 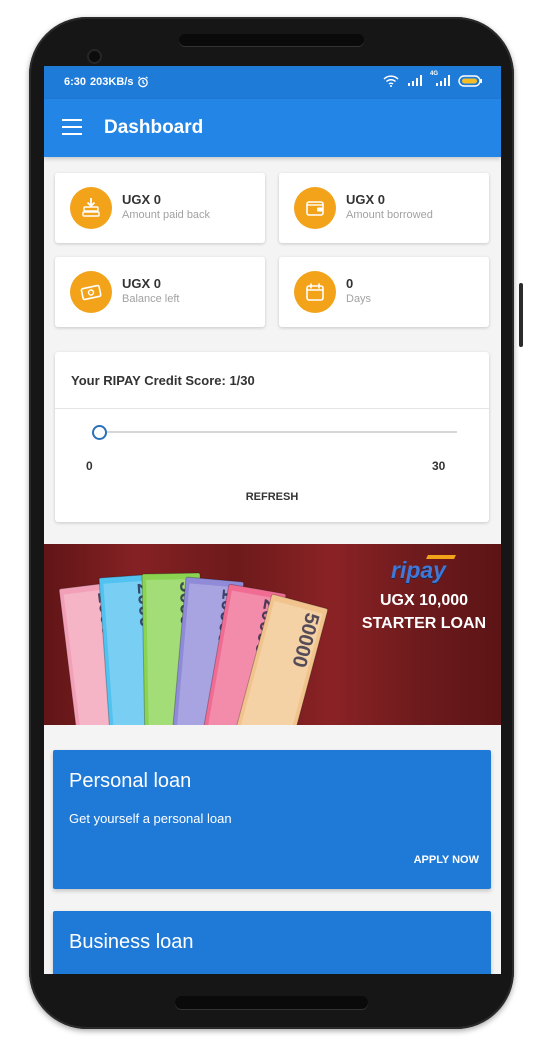 I want to click on refresh-button: REFRESH, so click(x=272, y=497).